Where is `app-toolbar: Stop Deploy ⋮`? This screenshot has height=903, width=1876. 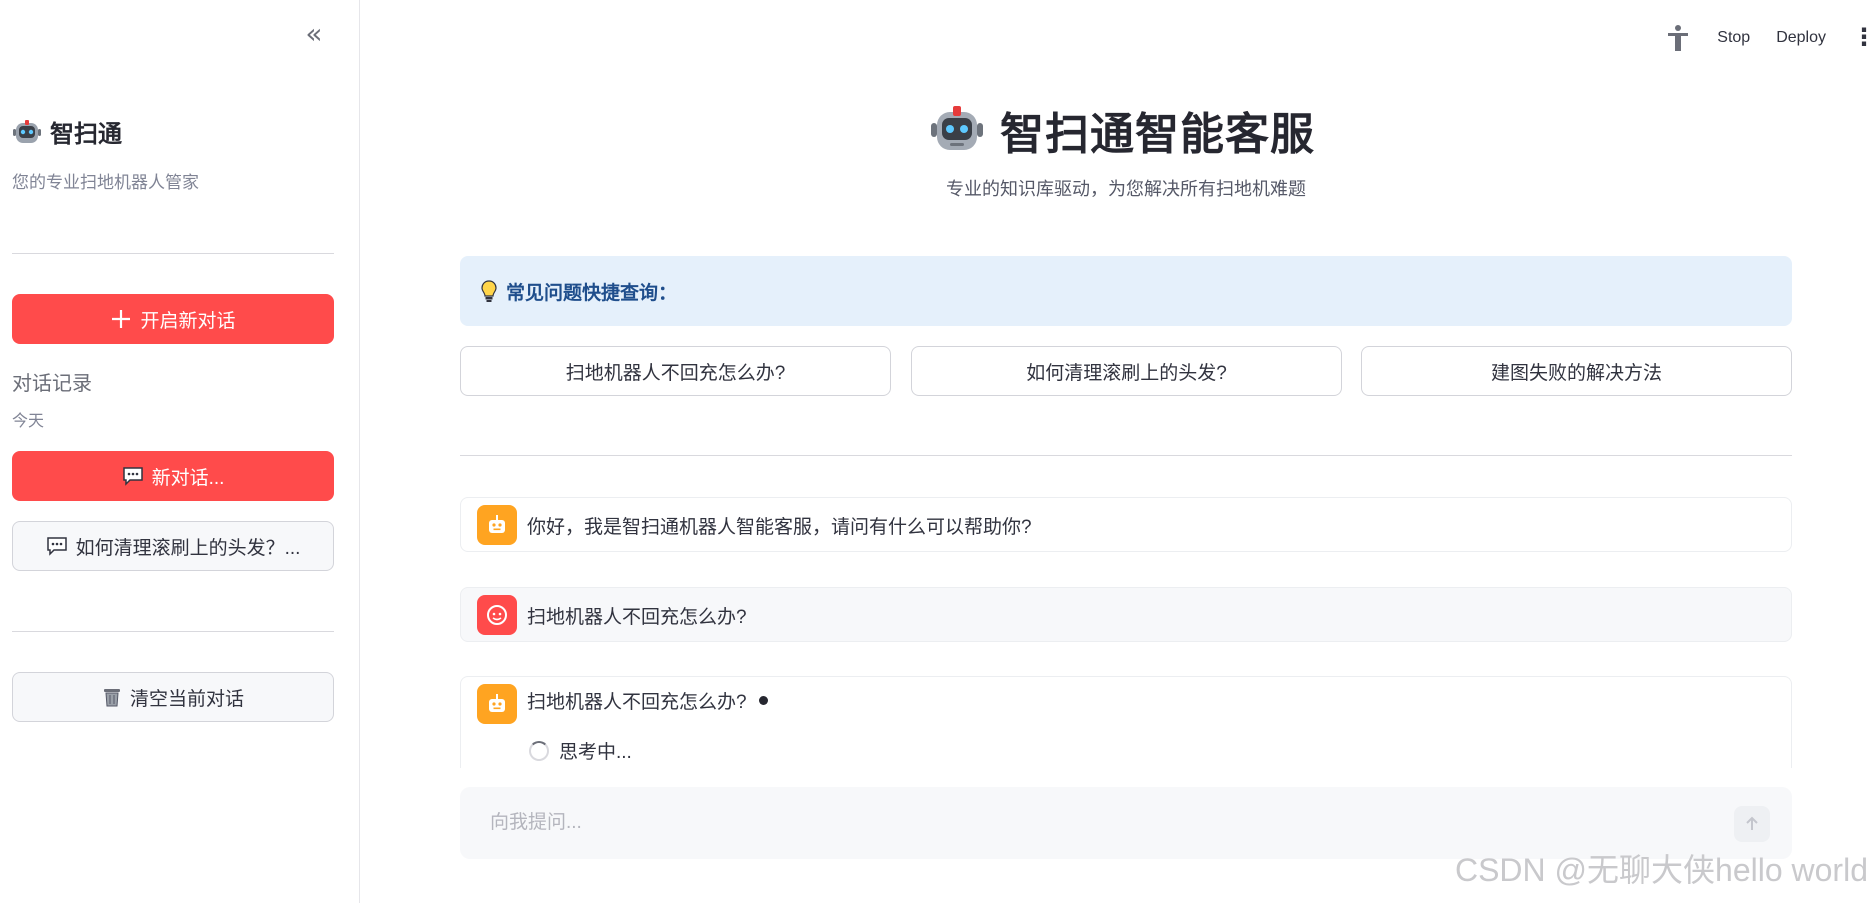 app-toolbar: Stop Deploy ⋮ is located at coordinates (1770, 38).